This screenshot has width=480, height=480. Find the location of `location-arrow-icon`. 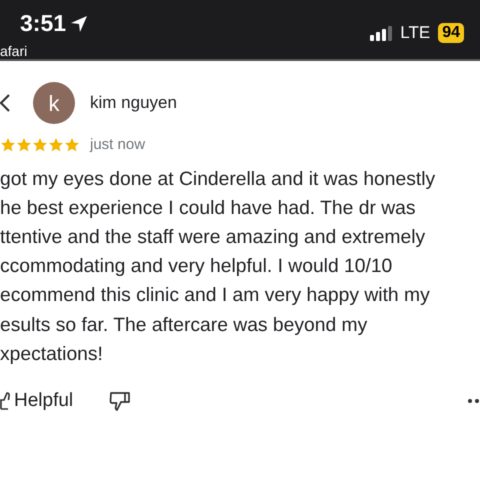

location-arrow-icon is located at coordinates (79, 23).